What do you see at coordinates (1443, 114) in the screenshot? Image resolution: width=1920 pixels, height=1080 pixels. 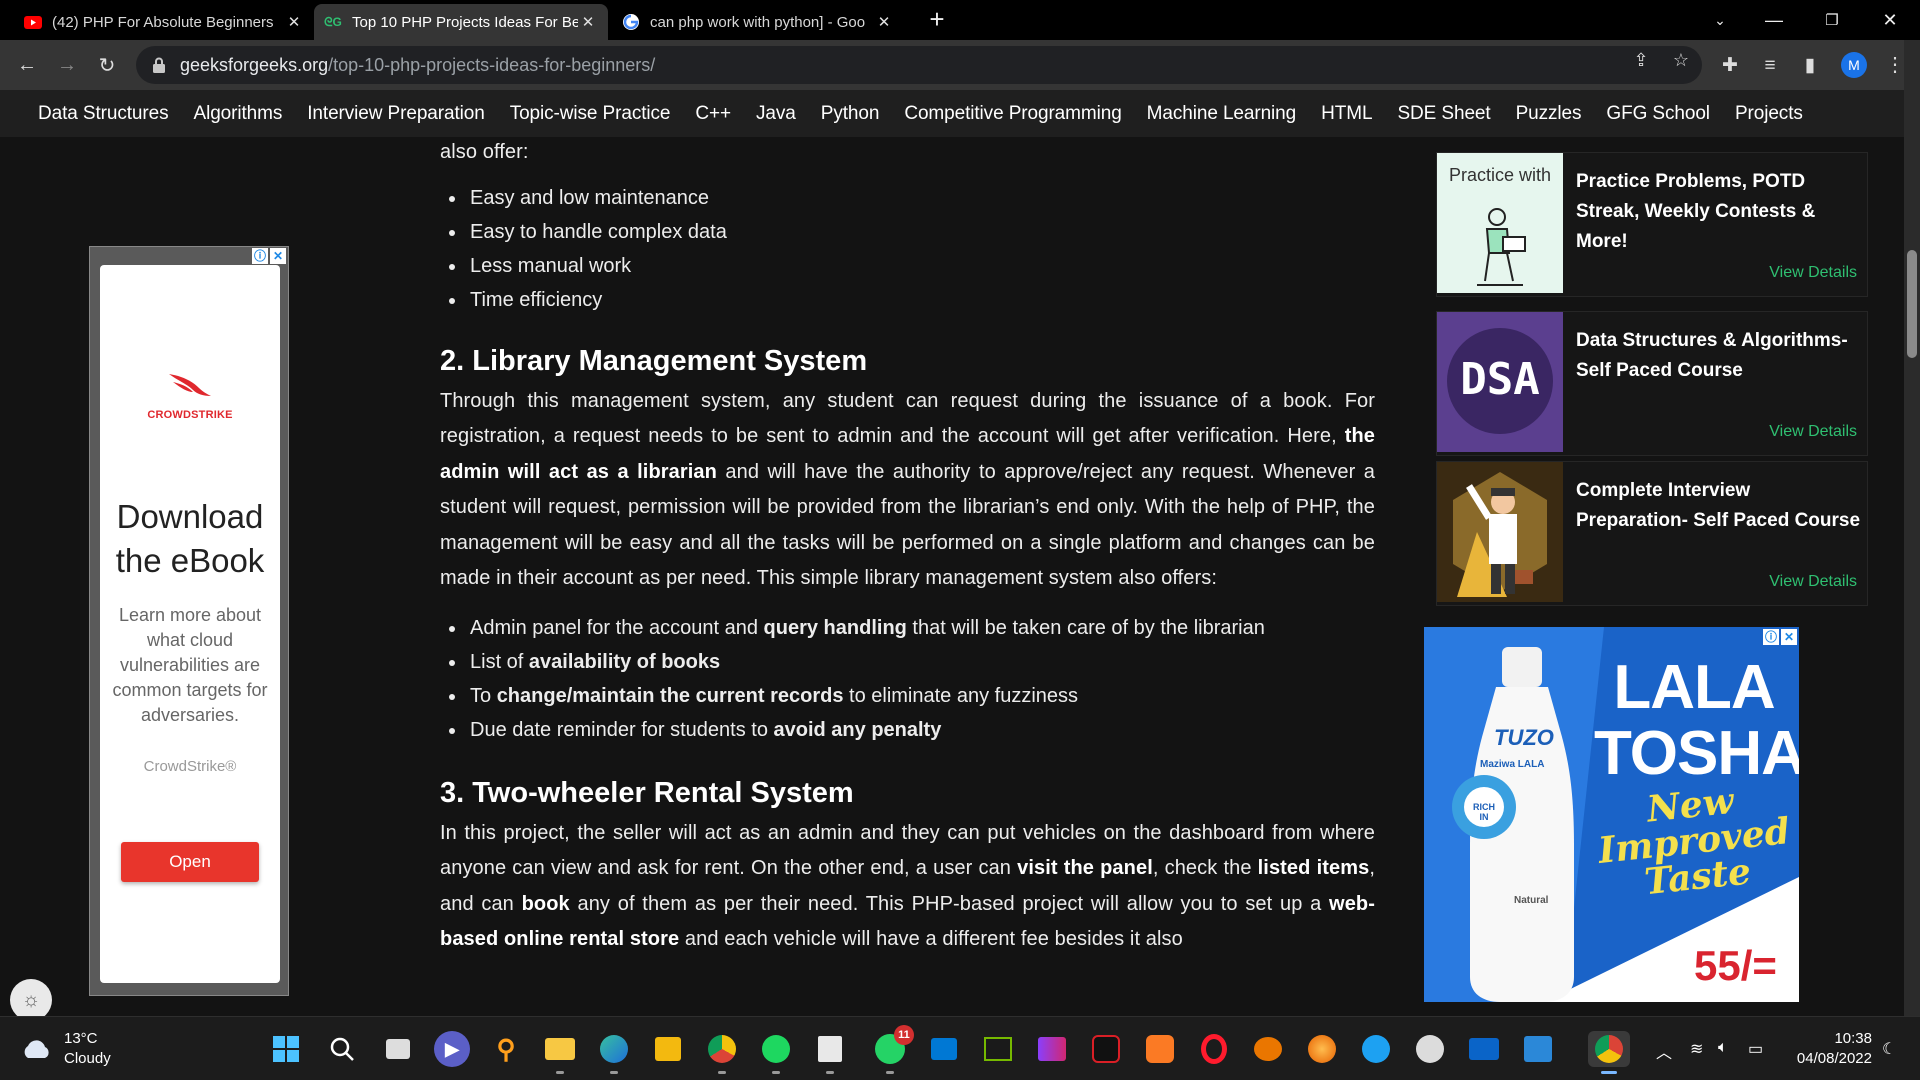 I see `nav-sde-sheet: SDE Sheet` at bounding box center [1443, 114].